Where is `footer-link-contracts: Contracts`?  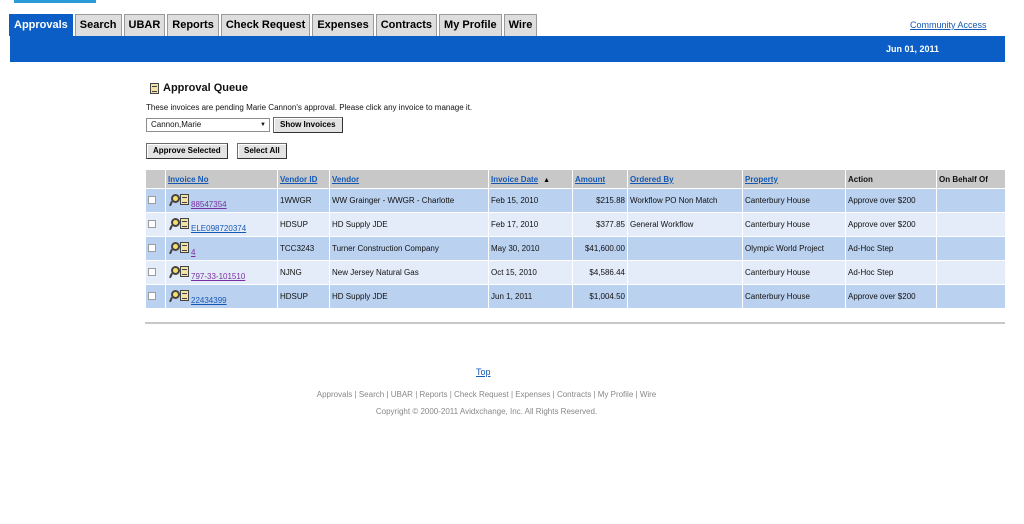
footer-link-contracts: Contracts is located at coordinates (574, 394).